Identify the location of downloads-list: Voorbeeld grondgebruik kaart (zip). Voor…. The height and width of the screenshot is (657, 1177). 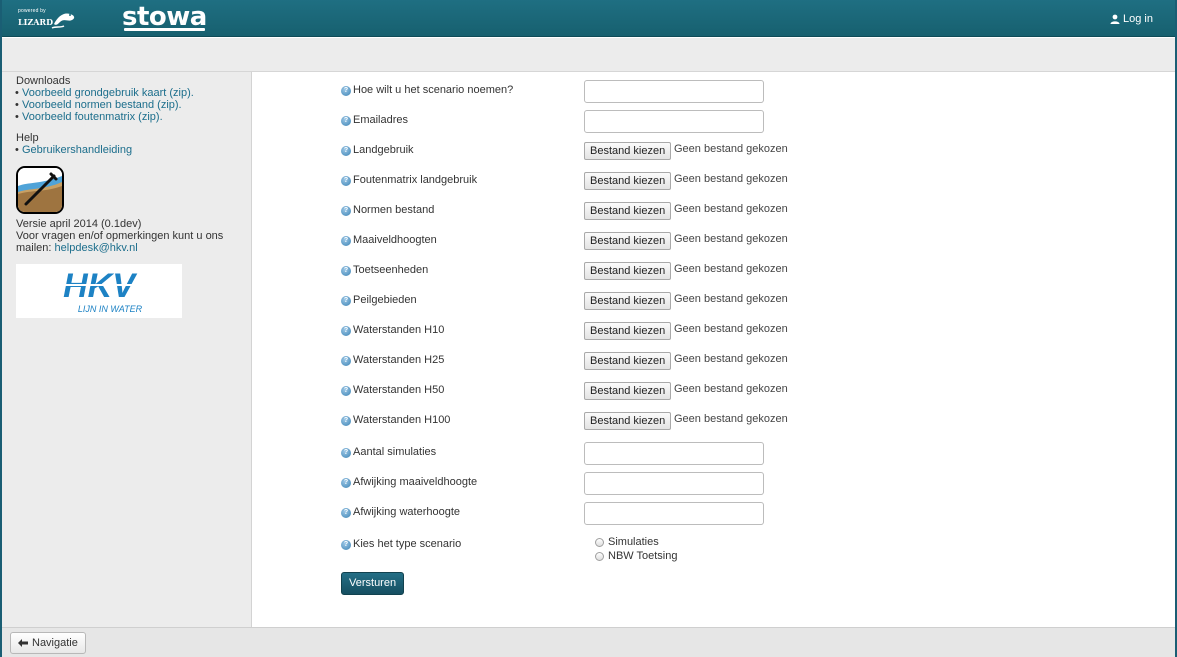
(133, 105).